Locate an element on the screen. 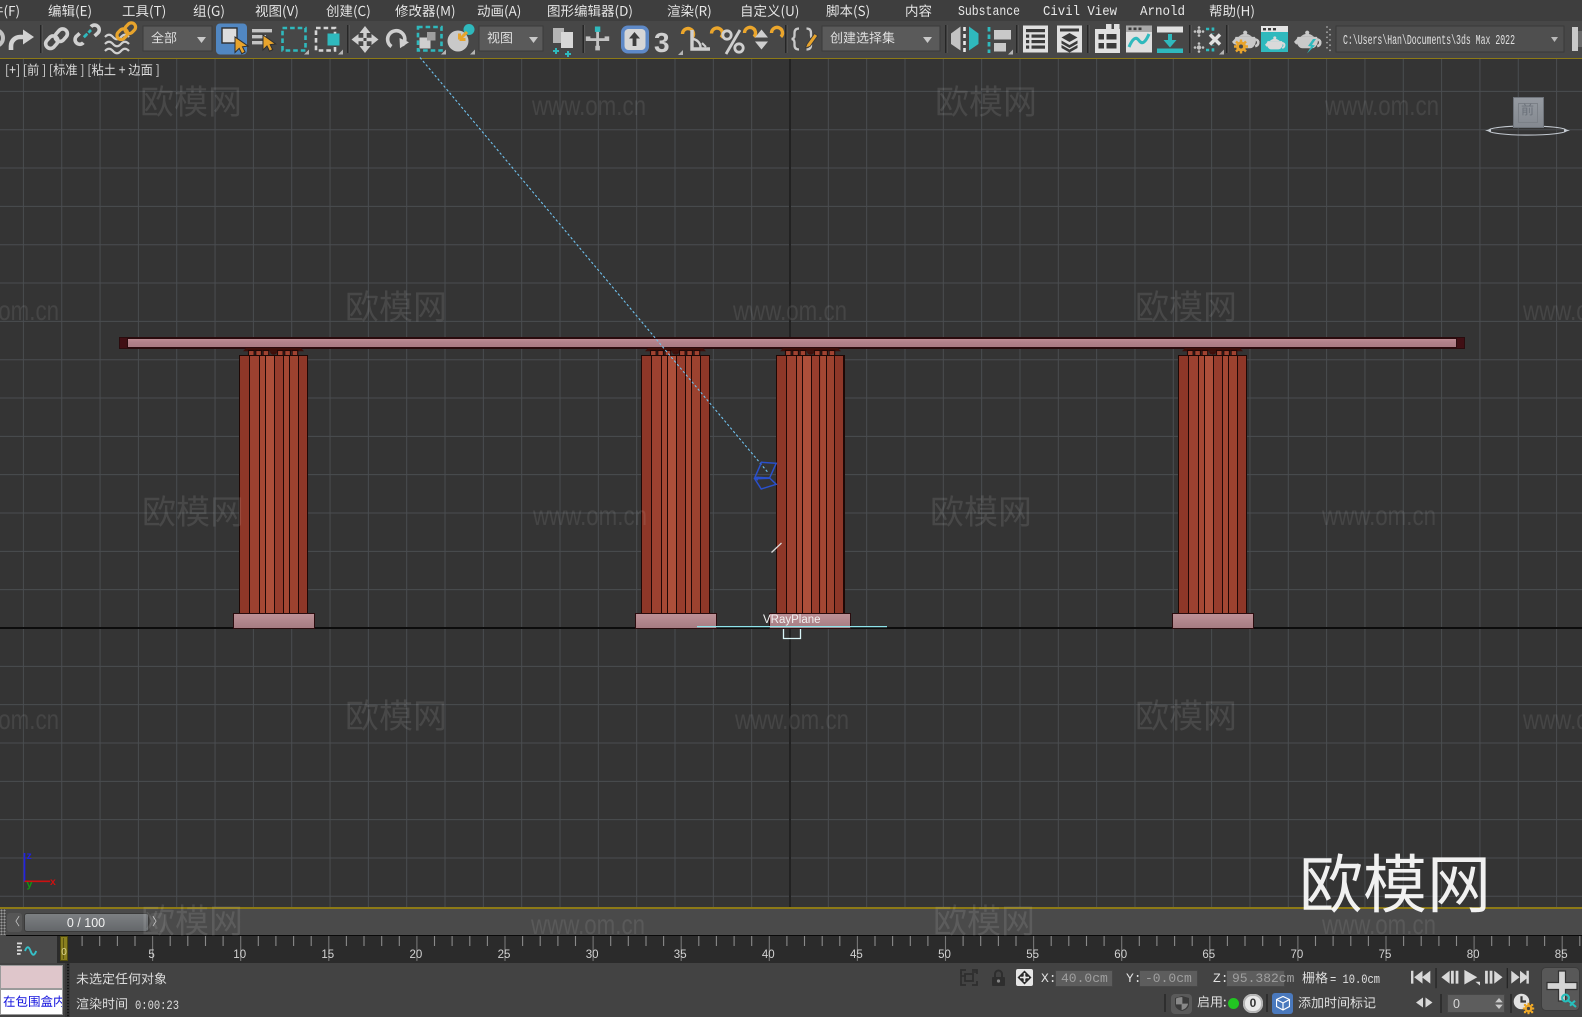 The height and width of the screenshot is (1017, 1582). svg-text:C:\Users\Han\Documents\3ds Max: C:\Users\Han\Documents\3ds Max 2022 is located at coordinates (1429, 41).